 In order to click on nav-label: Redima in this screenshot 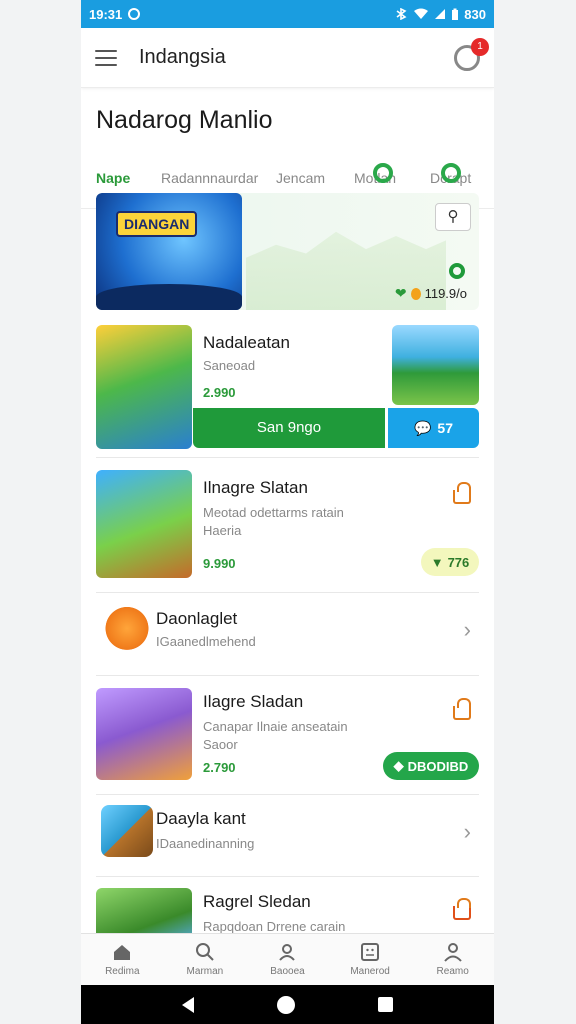, I will do `click(122, 971)`.